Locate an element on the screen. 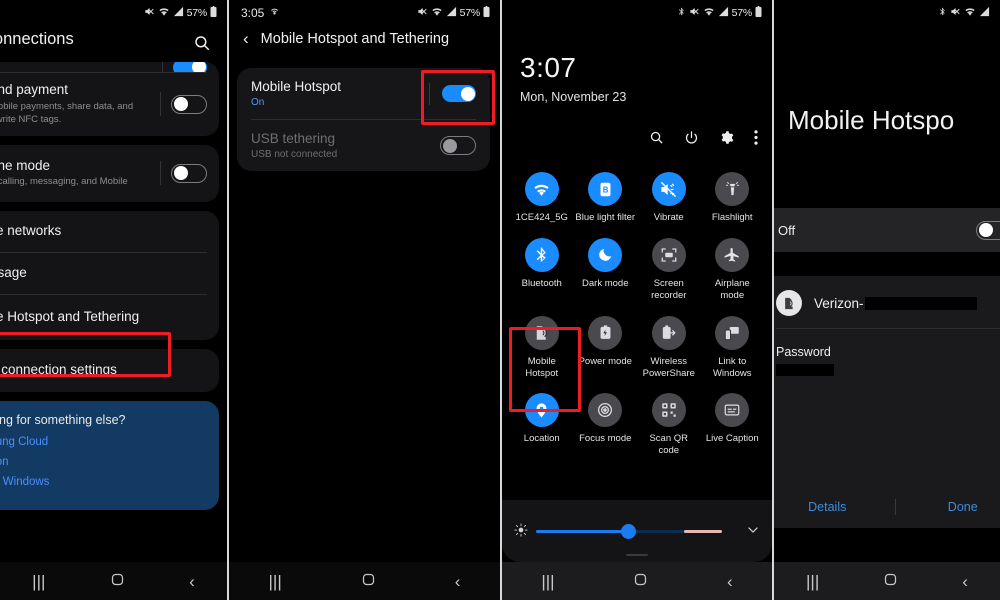 Image resolution: width=1000 pixels, height=600 pixels. row-title: usage is located at coordinates (13, 273).